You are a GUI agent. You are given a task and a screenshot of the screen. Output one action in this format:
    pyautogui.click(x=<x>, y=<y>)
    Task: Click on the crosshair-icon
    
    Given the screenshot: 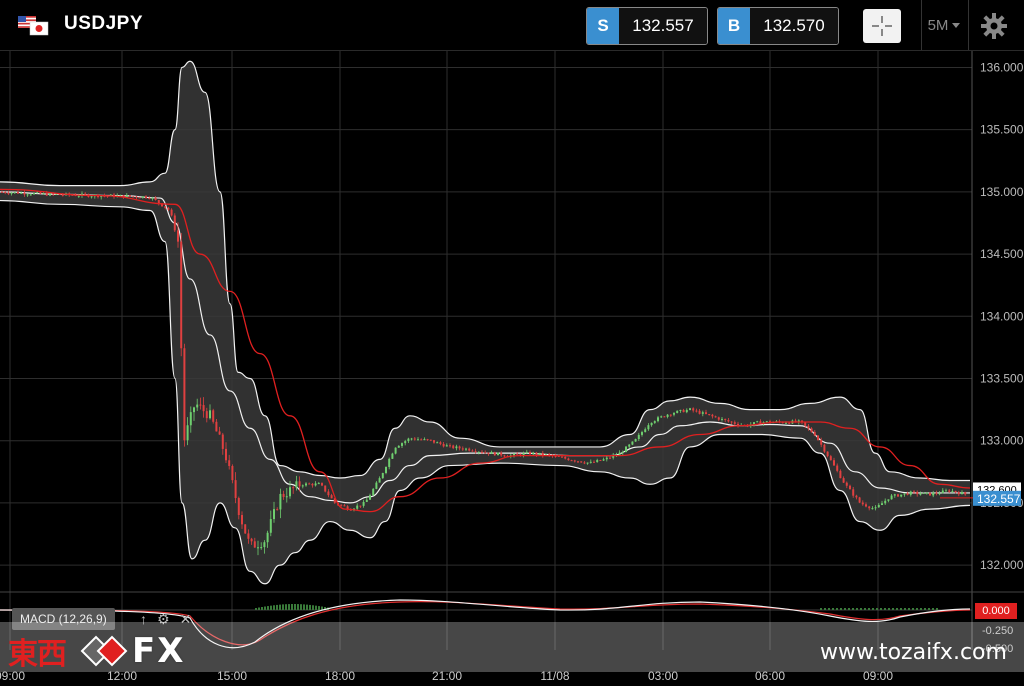 What is the action you would take?
    pyautogui.click(x=882, y=26)
    